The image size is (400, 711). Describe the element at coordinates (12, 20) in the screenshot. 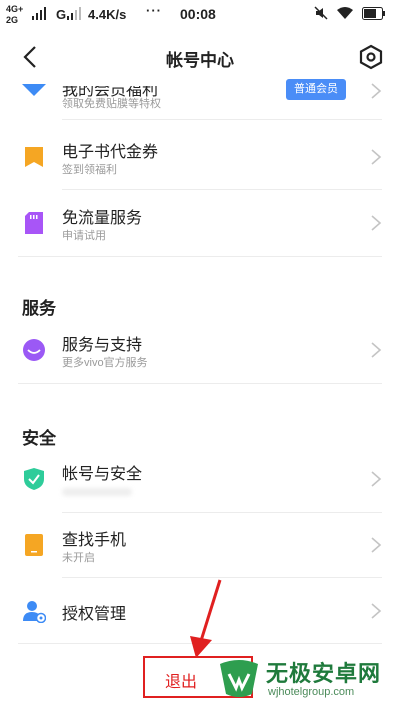

I see `network-type-bottom: 2G` at that location.